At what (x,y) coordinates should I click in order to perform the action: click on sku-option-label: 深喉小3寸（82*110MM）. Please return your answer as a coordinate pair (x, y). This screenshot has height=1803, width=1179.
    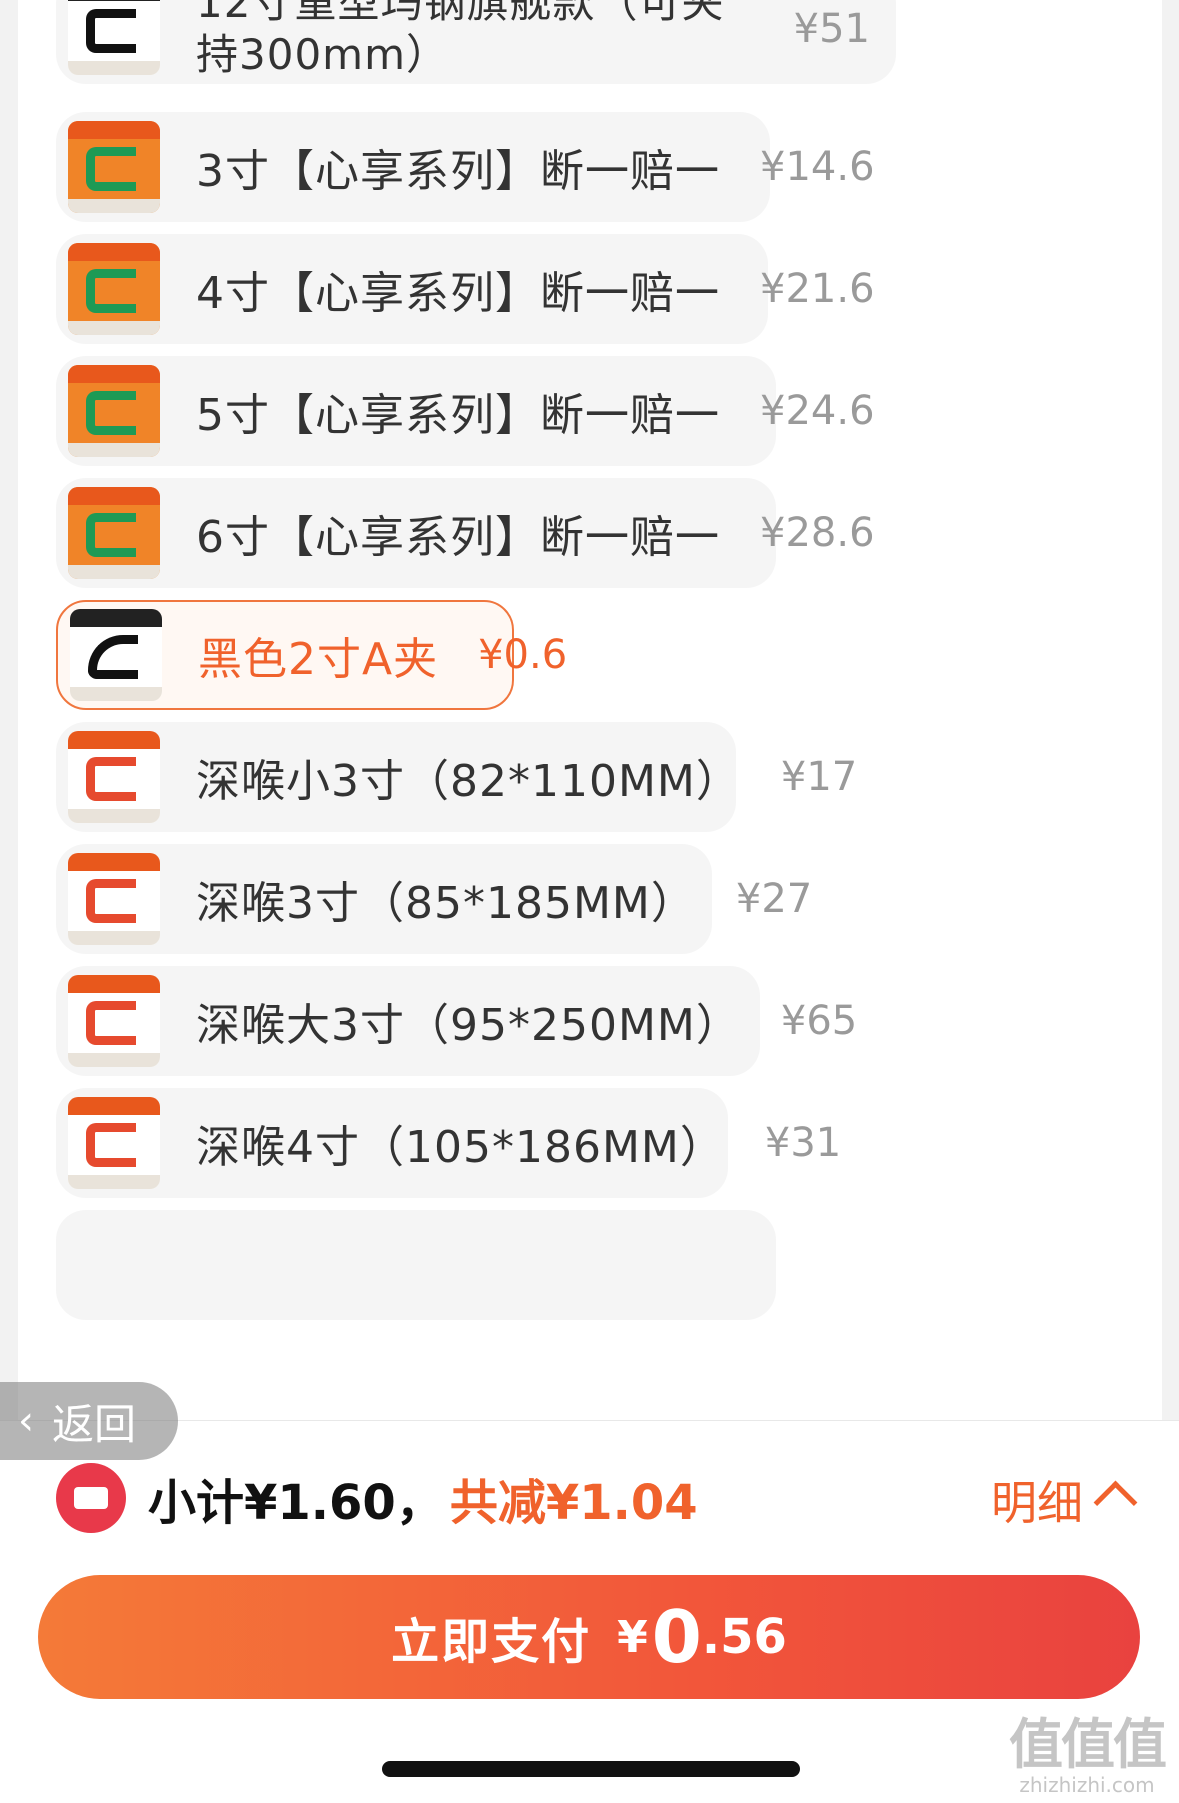
    Looking at the image, I should click on (468, 781).